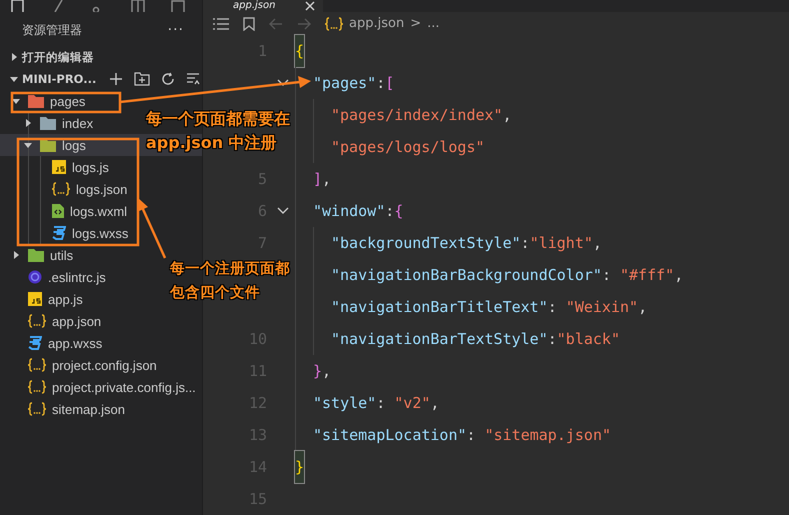 The height and width of the screenshot is (515, 789). I want to click on more-actions: ···, so click(176, 30).